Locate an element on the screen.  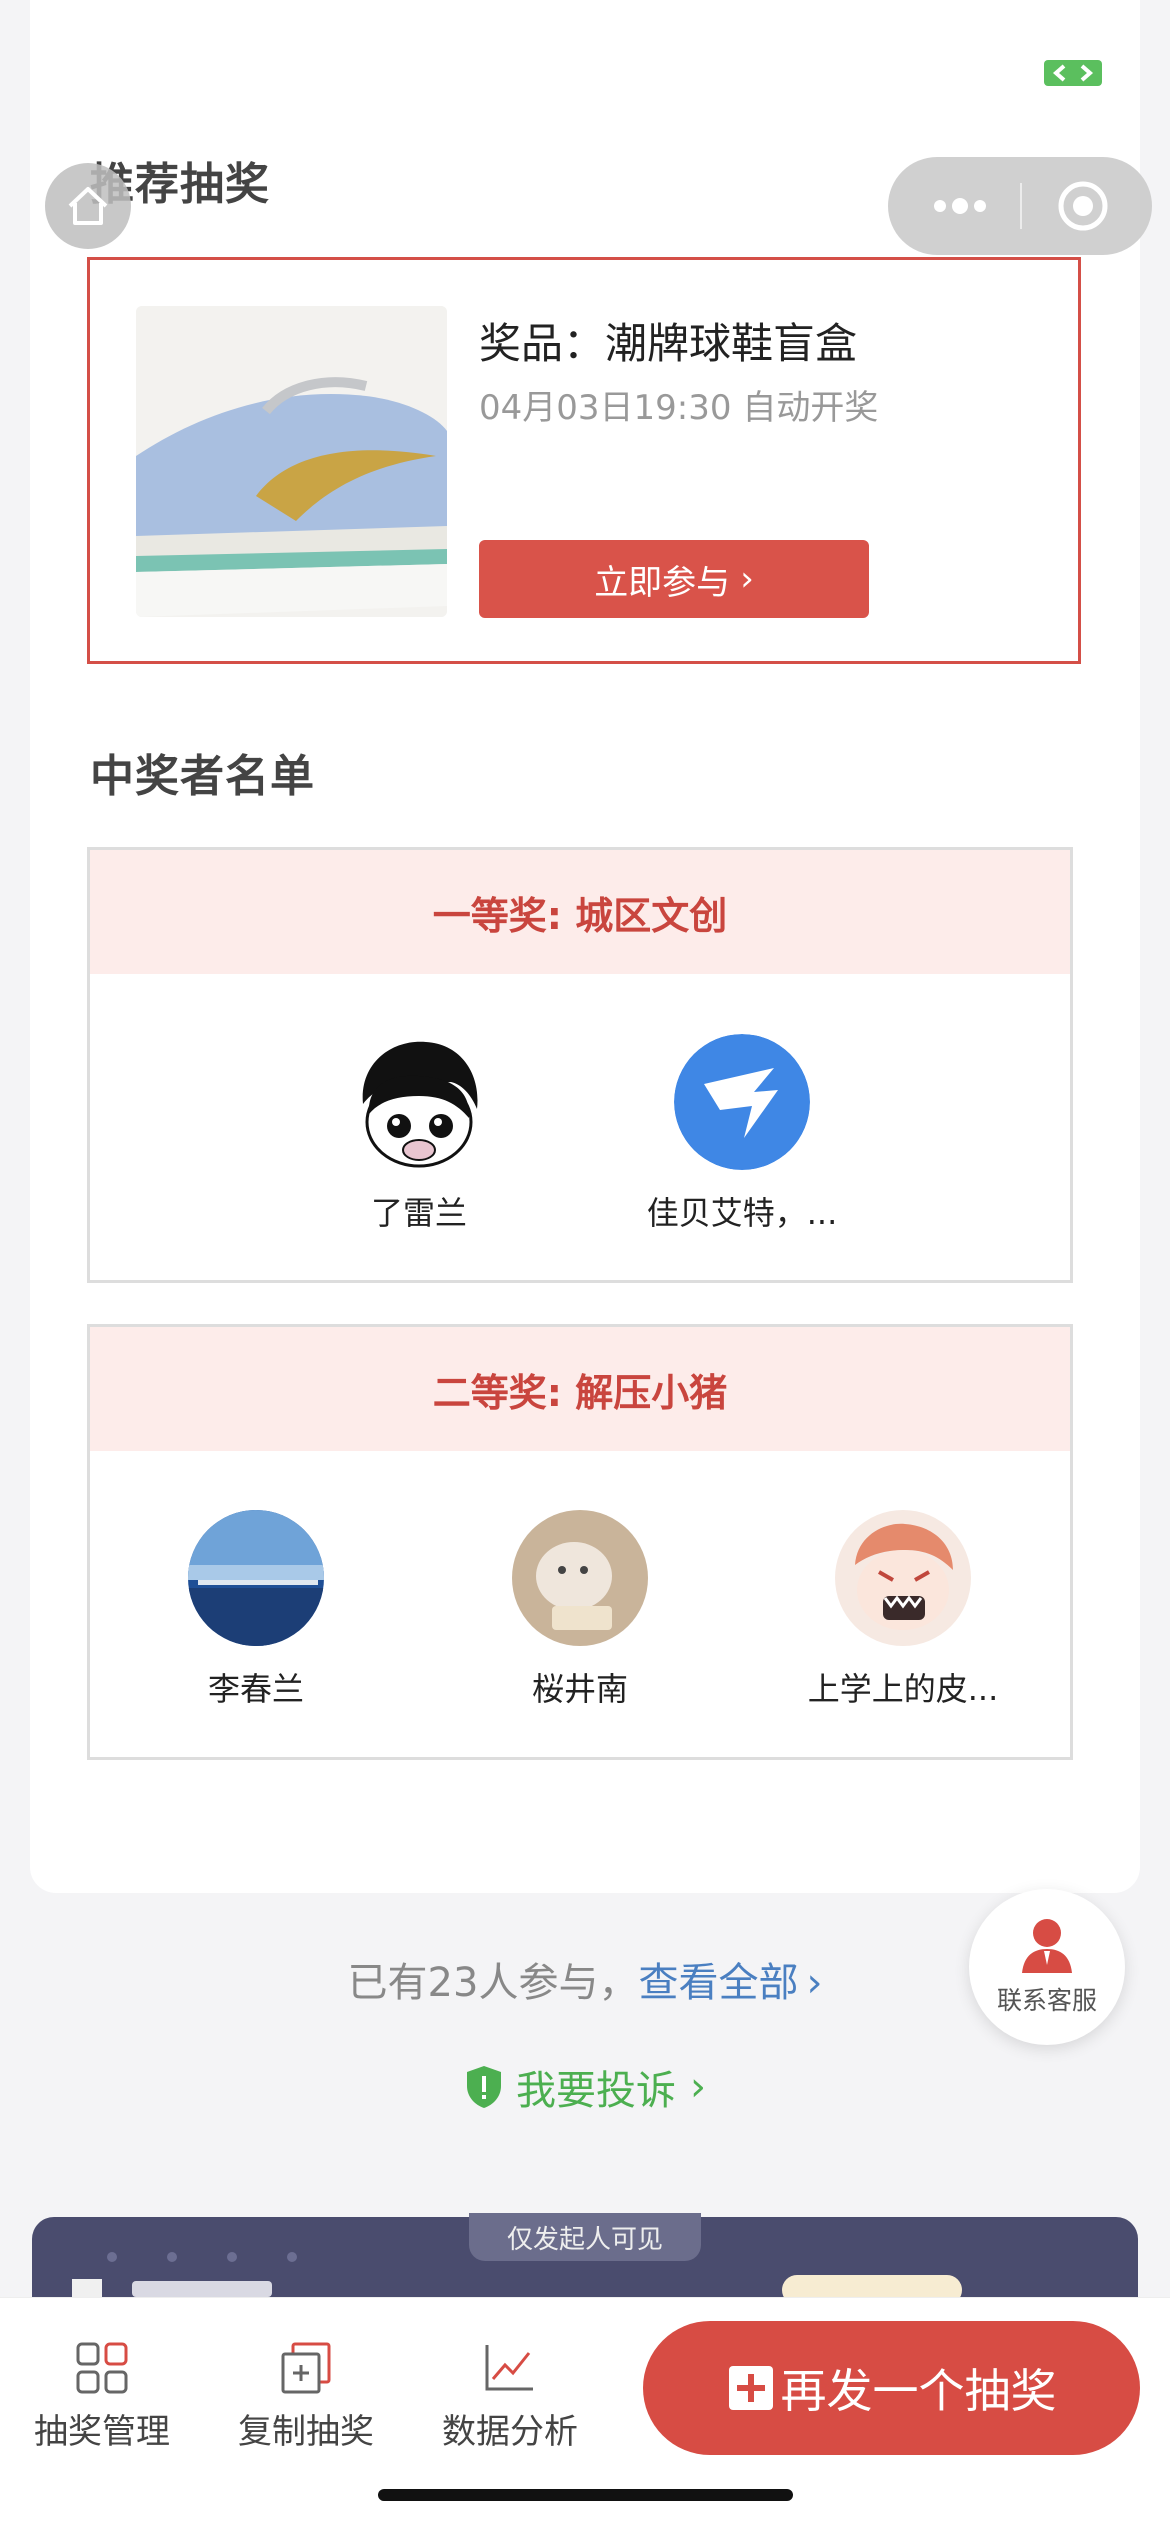
winner-item: 桜井南 is located at coordinates (580, 1610).